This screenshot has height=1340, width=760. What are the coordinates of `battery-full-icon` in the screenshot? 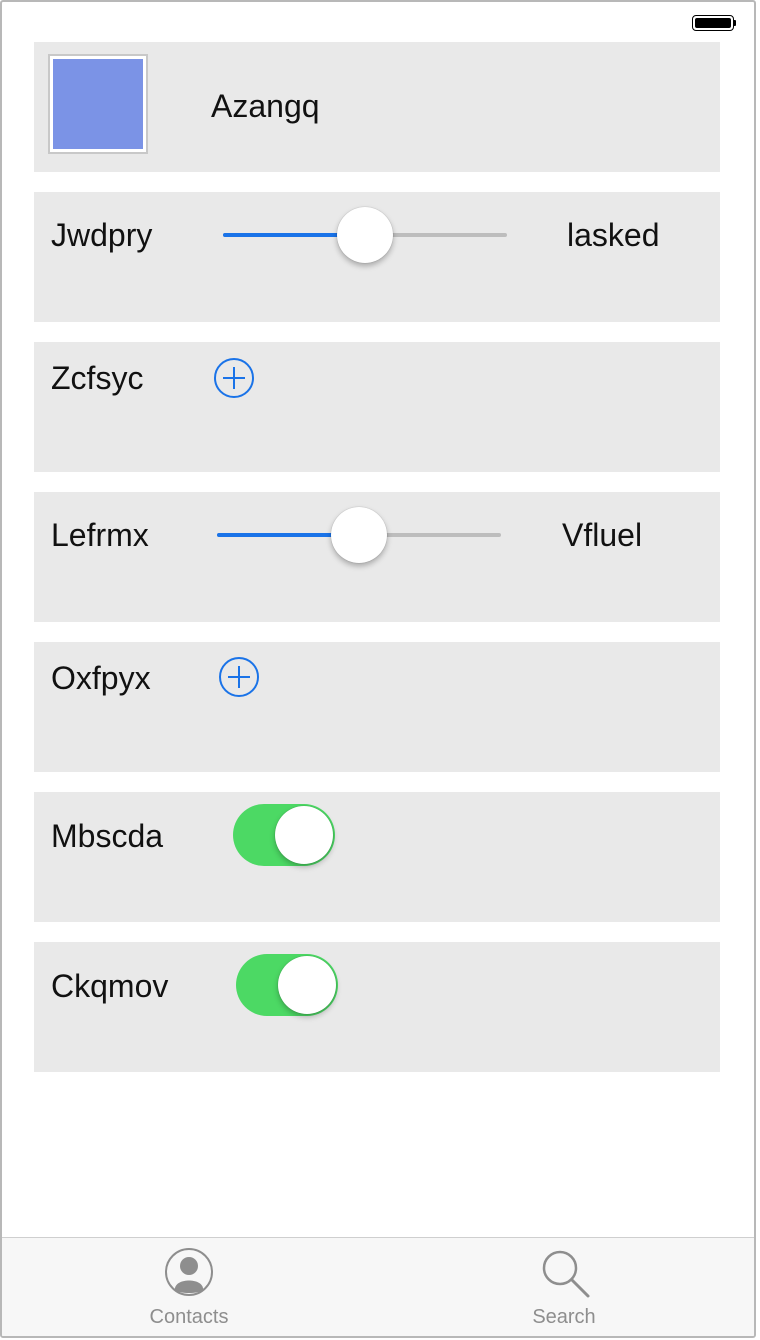 It's located at (714, 24).